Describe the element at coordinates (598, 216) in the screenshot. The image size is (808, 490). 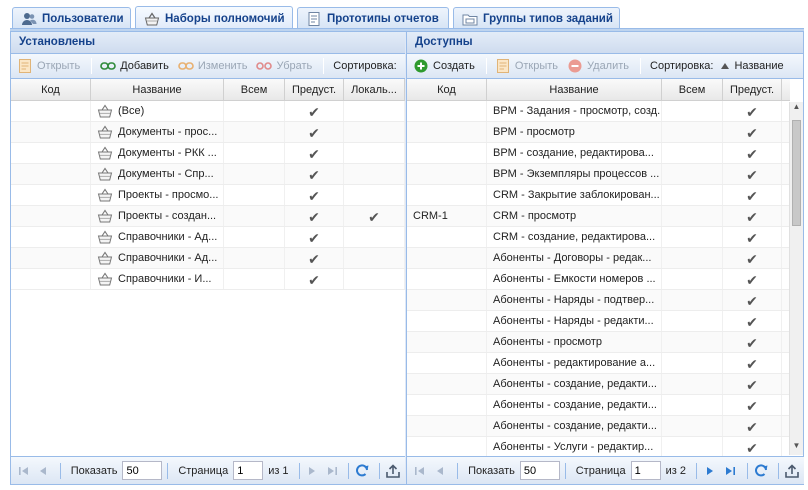
I see `table-row: CRM-1 CRM - просмотр ✔` at that location.